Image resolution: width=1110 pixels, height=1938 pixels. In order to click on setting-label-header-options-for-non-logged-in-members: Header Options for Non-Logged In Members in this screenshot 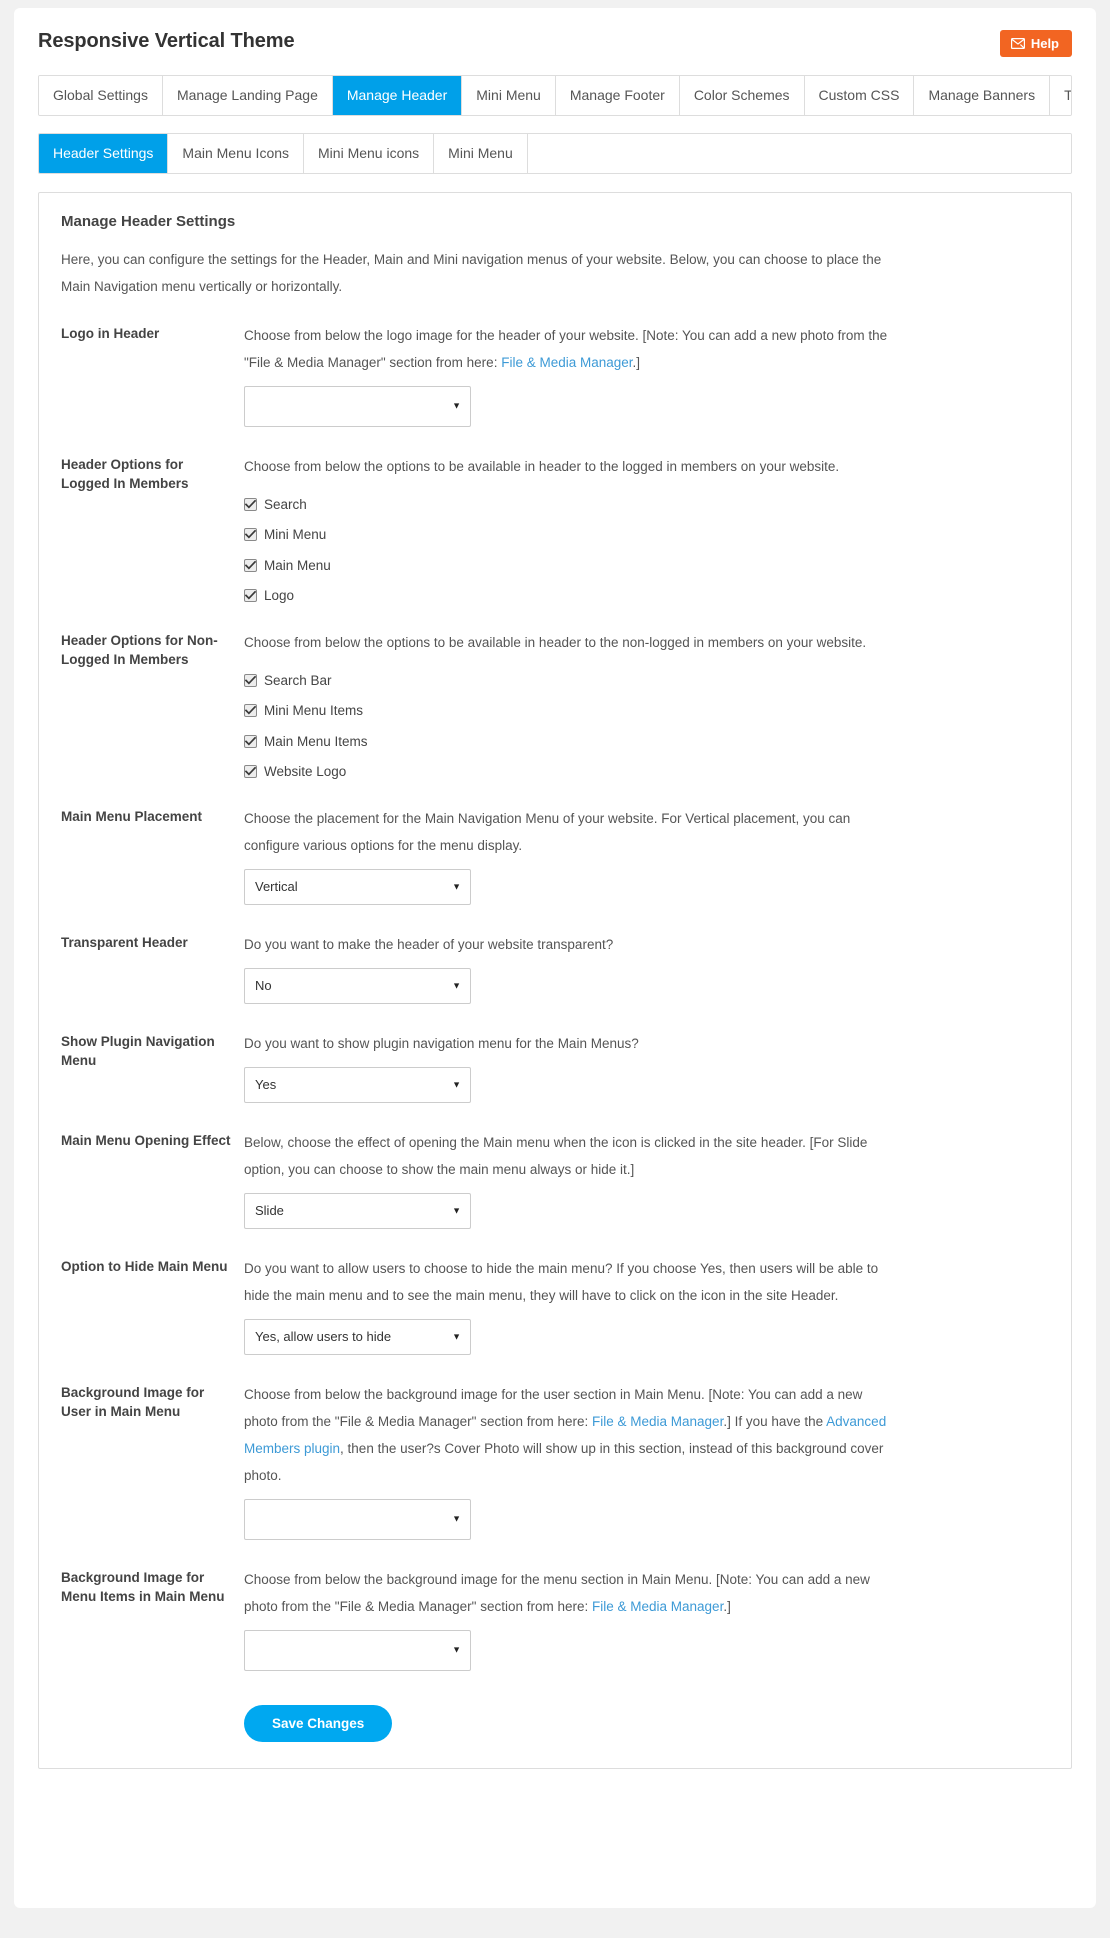, I will do `click(139, 650)`.